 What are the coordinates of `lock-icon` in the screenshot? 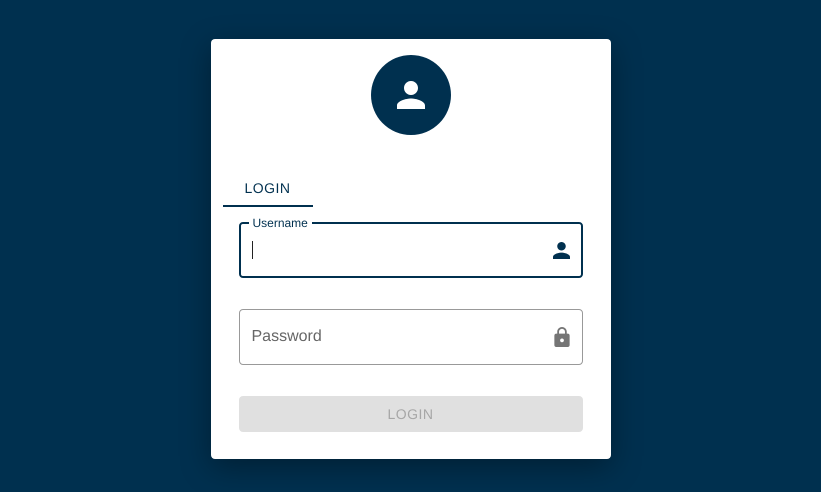 It's located at (562, 337).